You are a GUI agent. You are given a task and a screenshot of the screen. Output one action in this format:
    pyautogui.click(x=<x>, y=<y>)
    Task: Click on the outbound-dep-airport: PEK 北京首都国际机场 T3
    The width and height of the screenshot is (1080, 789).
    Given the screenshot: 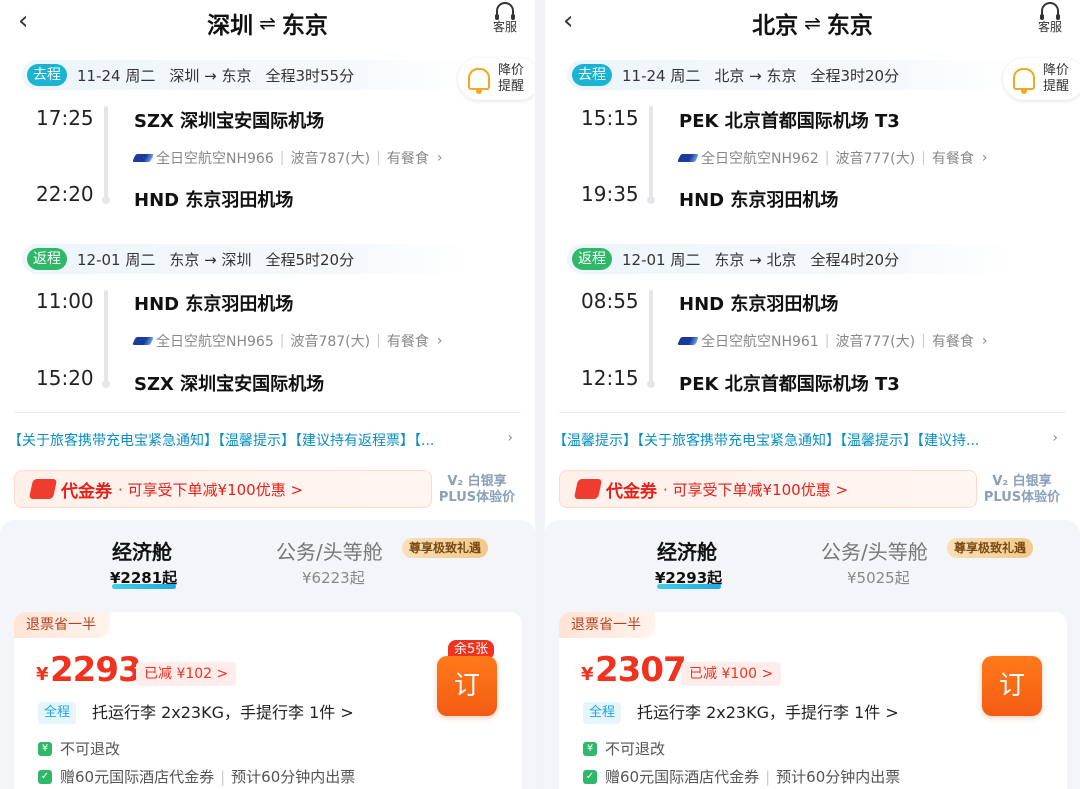 What is the action you would take?
    pyautogui.click(x=789, y=121)
    